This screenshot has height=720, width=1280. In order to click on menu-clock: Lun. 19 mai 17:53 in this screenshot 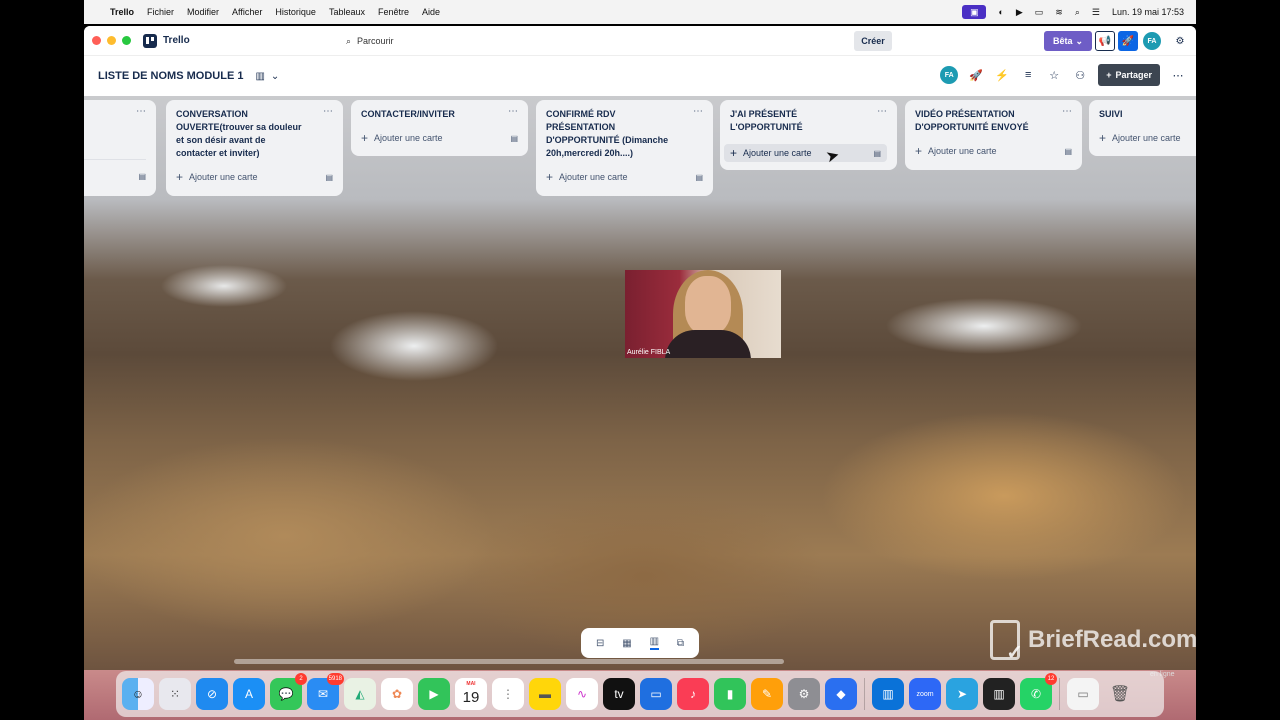, I will do `click(1148, 12)`.